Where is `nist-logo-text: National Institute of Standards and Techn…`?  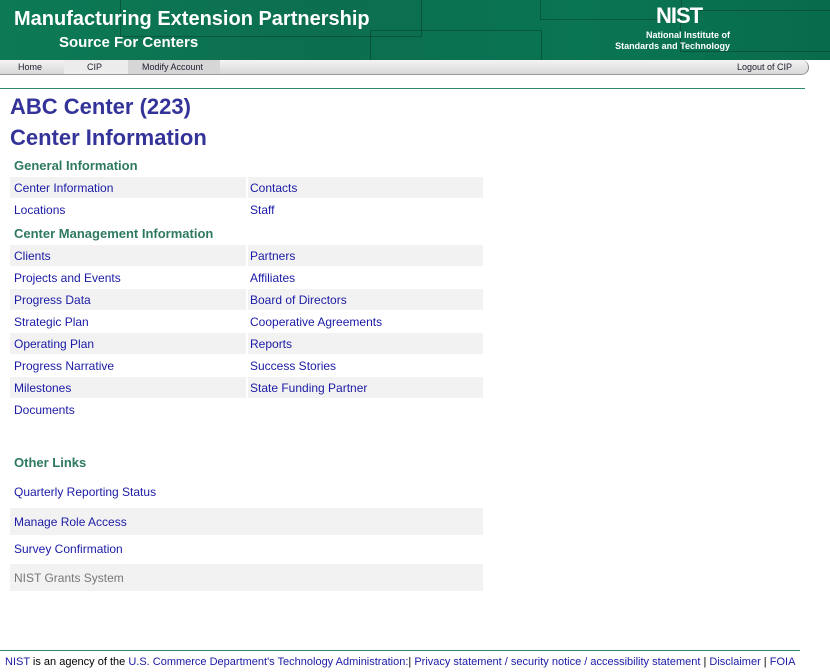
nist-logo-text: National Institute of Standards and Techn… is located at coordinates (630, 41).